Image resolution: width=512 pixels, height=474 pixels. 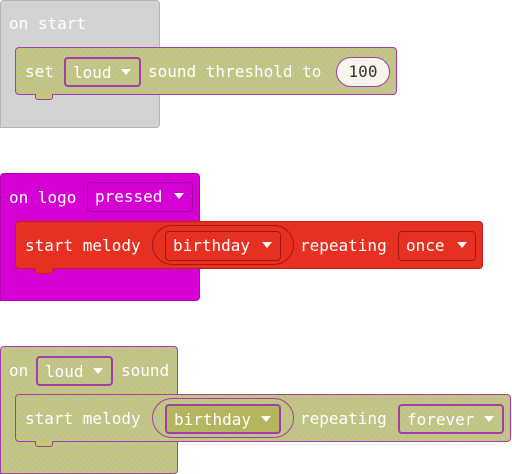 I want to click on loudness-dropdown-value: loud, so click(x=92, y=72).